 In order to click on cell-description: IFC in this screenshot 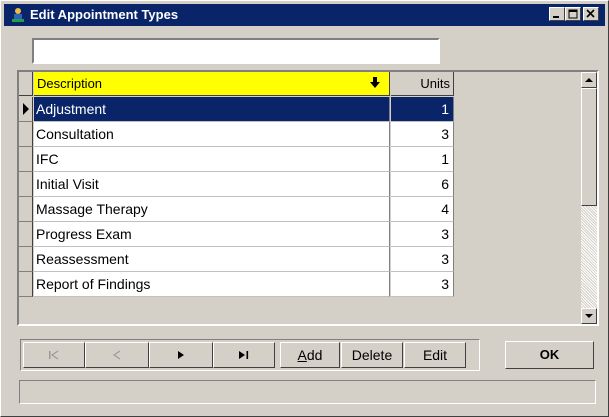, I will do `click(212, 159)`.